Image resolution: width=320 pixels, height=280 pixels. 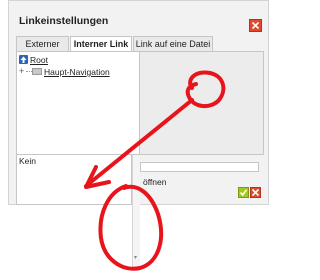 I want to click on plus-icon: +, so click(x=21, y=71).